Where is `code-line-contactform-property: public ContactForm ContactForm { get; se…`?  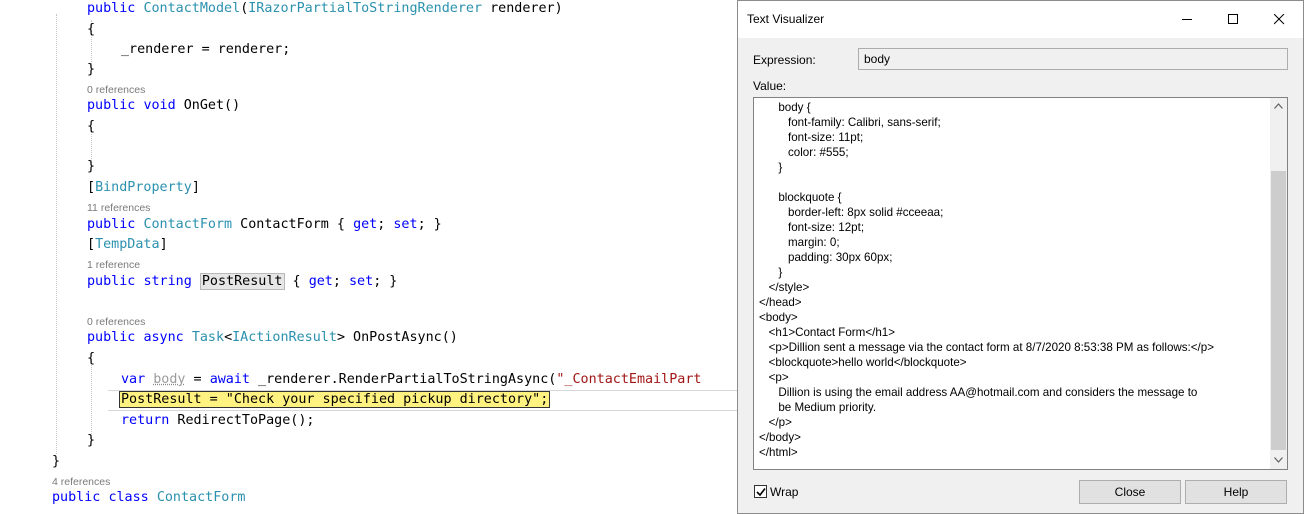
code-line-contactform-property: public ContactForm ContactForm { get; se… is located at coordinates (264, 225).